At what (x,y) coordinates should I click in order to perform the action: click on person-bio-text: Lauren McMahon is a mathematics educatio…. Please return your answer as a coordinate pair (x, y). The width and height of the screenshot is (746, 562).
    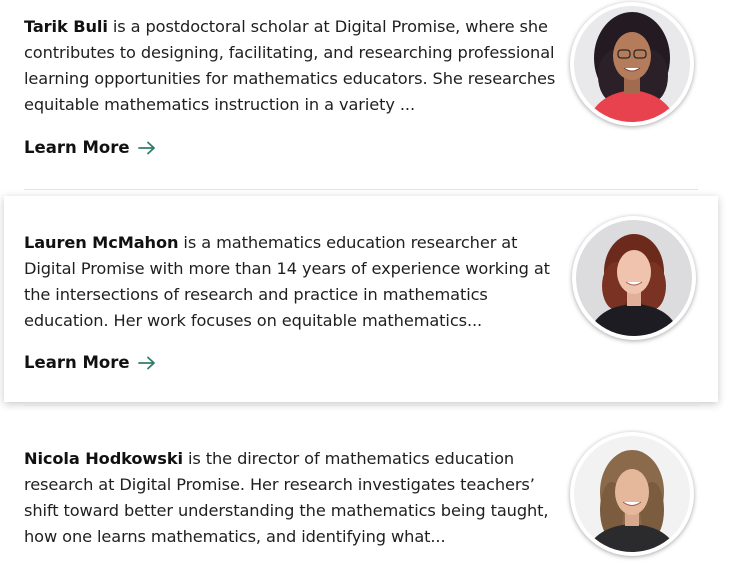
    Looking at the image, I should click on (293, 282).